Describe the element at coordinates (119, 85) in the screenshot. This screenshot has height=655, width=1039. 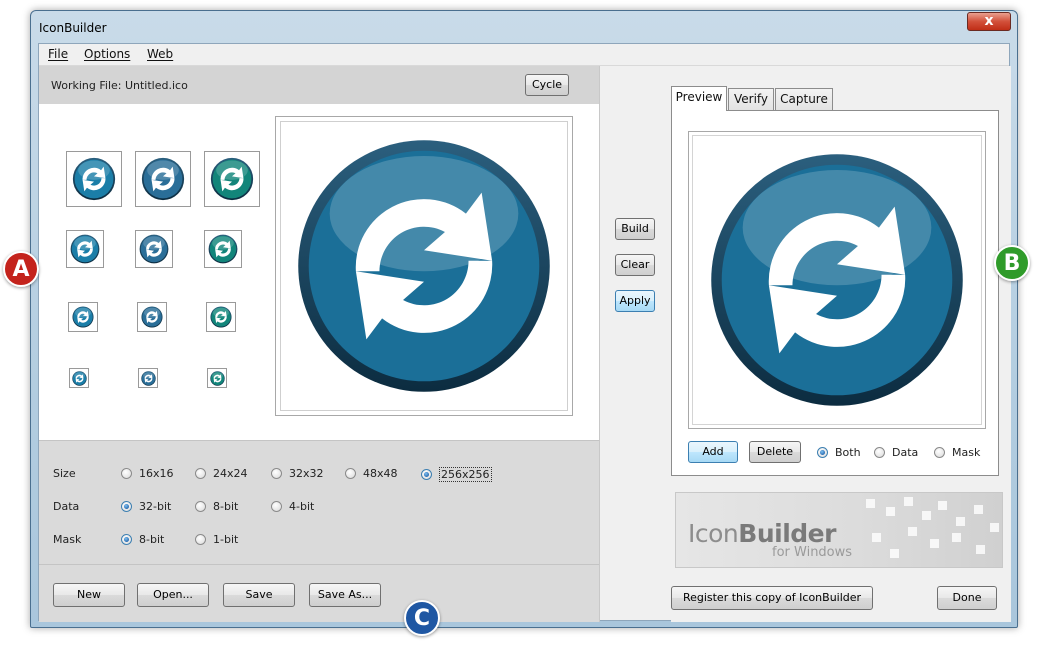
I see `working-file-label: Working File: Untitled.ico` at that location.